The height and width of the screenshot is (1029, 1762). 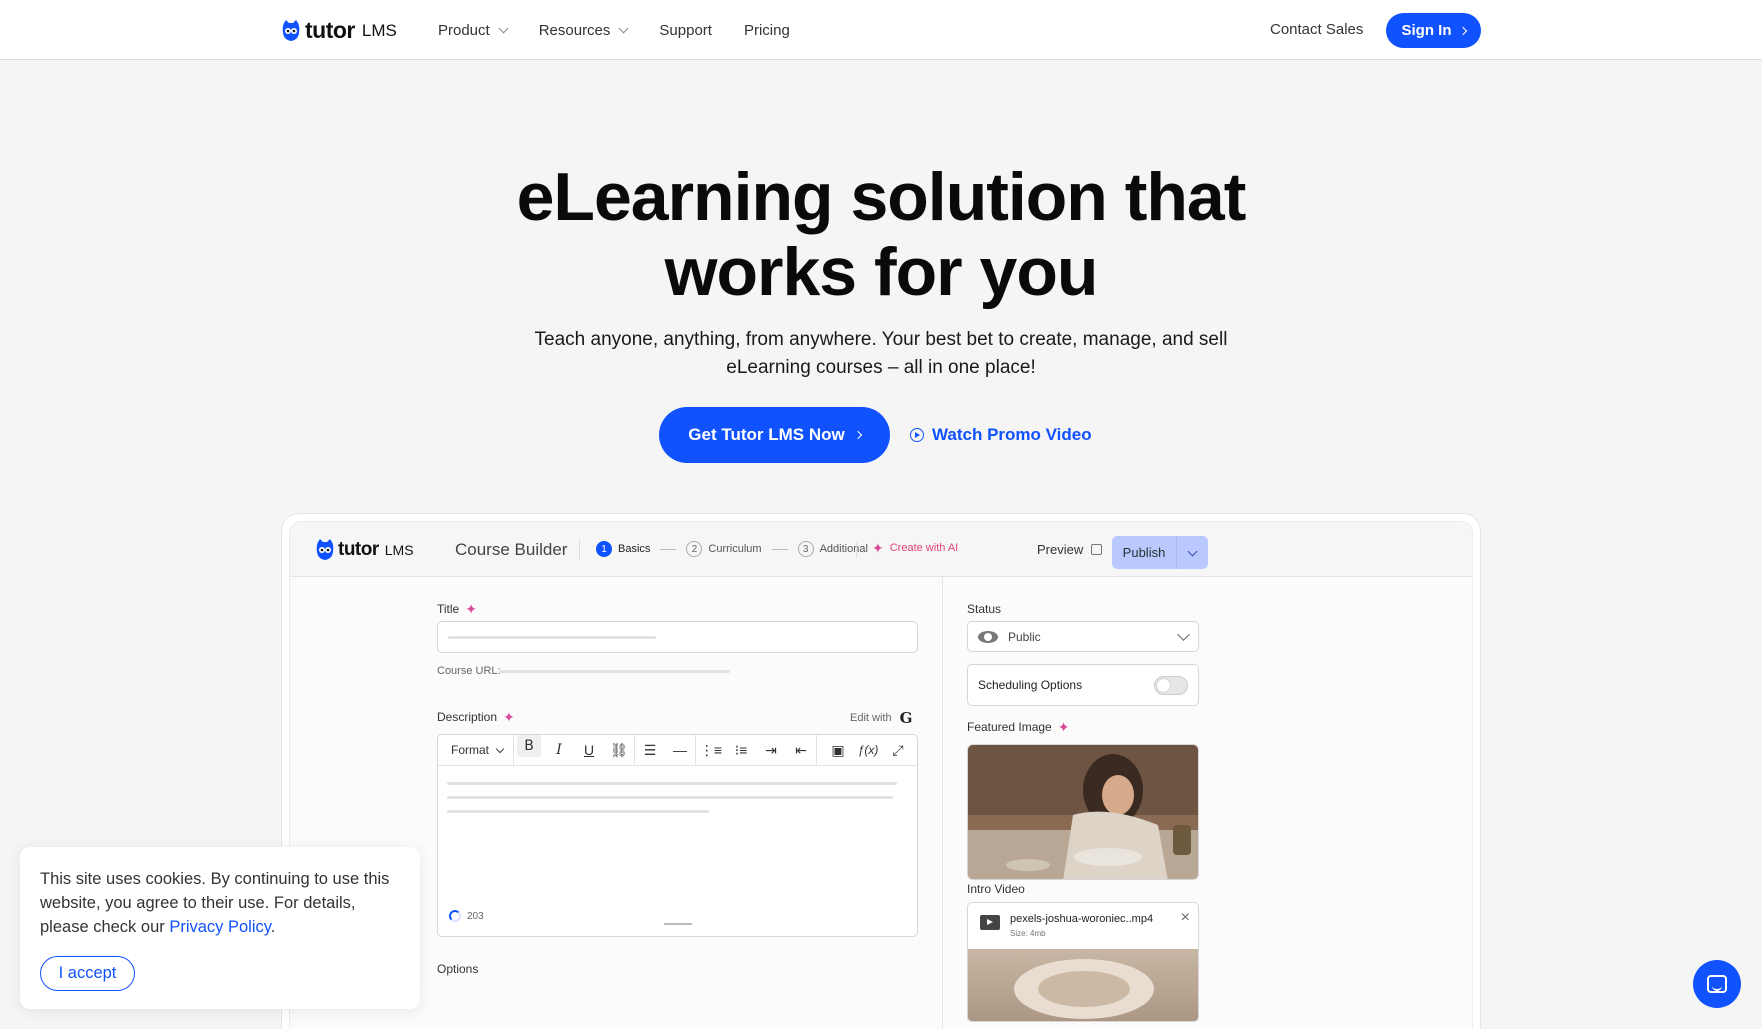 What do you see at coordinates (843, 549) in the screenshot?
I see `step-label: Additional` at bounding box center [843, 549].